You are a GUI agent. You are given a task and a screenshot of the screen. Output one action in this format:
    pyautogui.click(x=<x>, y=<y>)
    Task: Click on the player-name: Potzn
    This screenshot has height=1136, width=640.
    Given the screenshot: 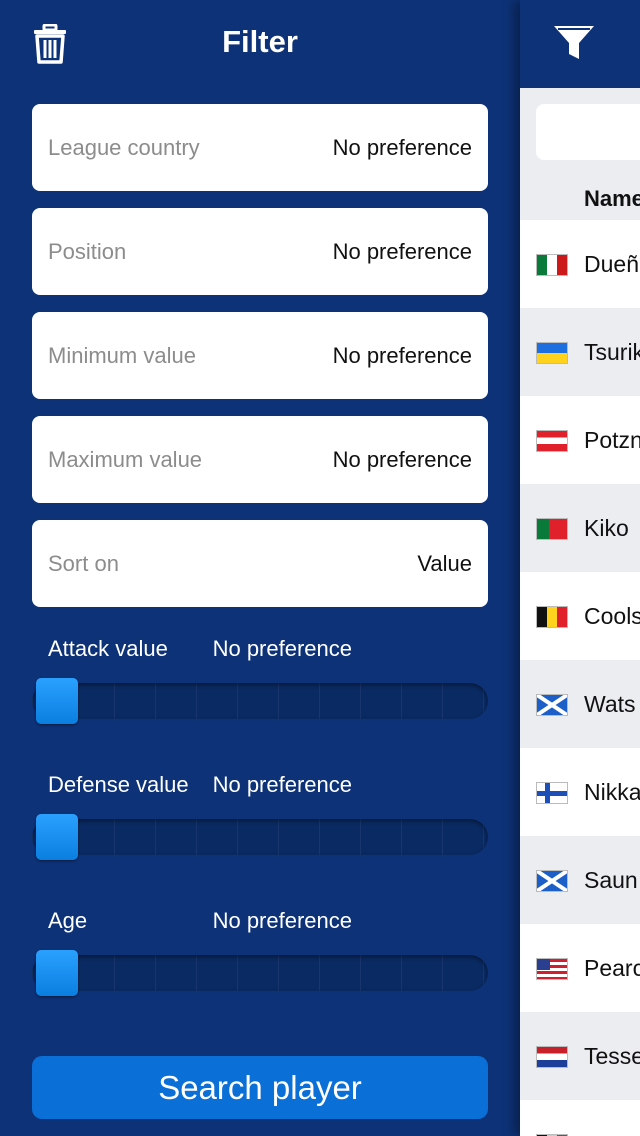 What is the action you would take?
    pyautogui.click(x=612, y=440)
    